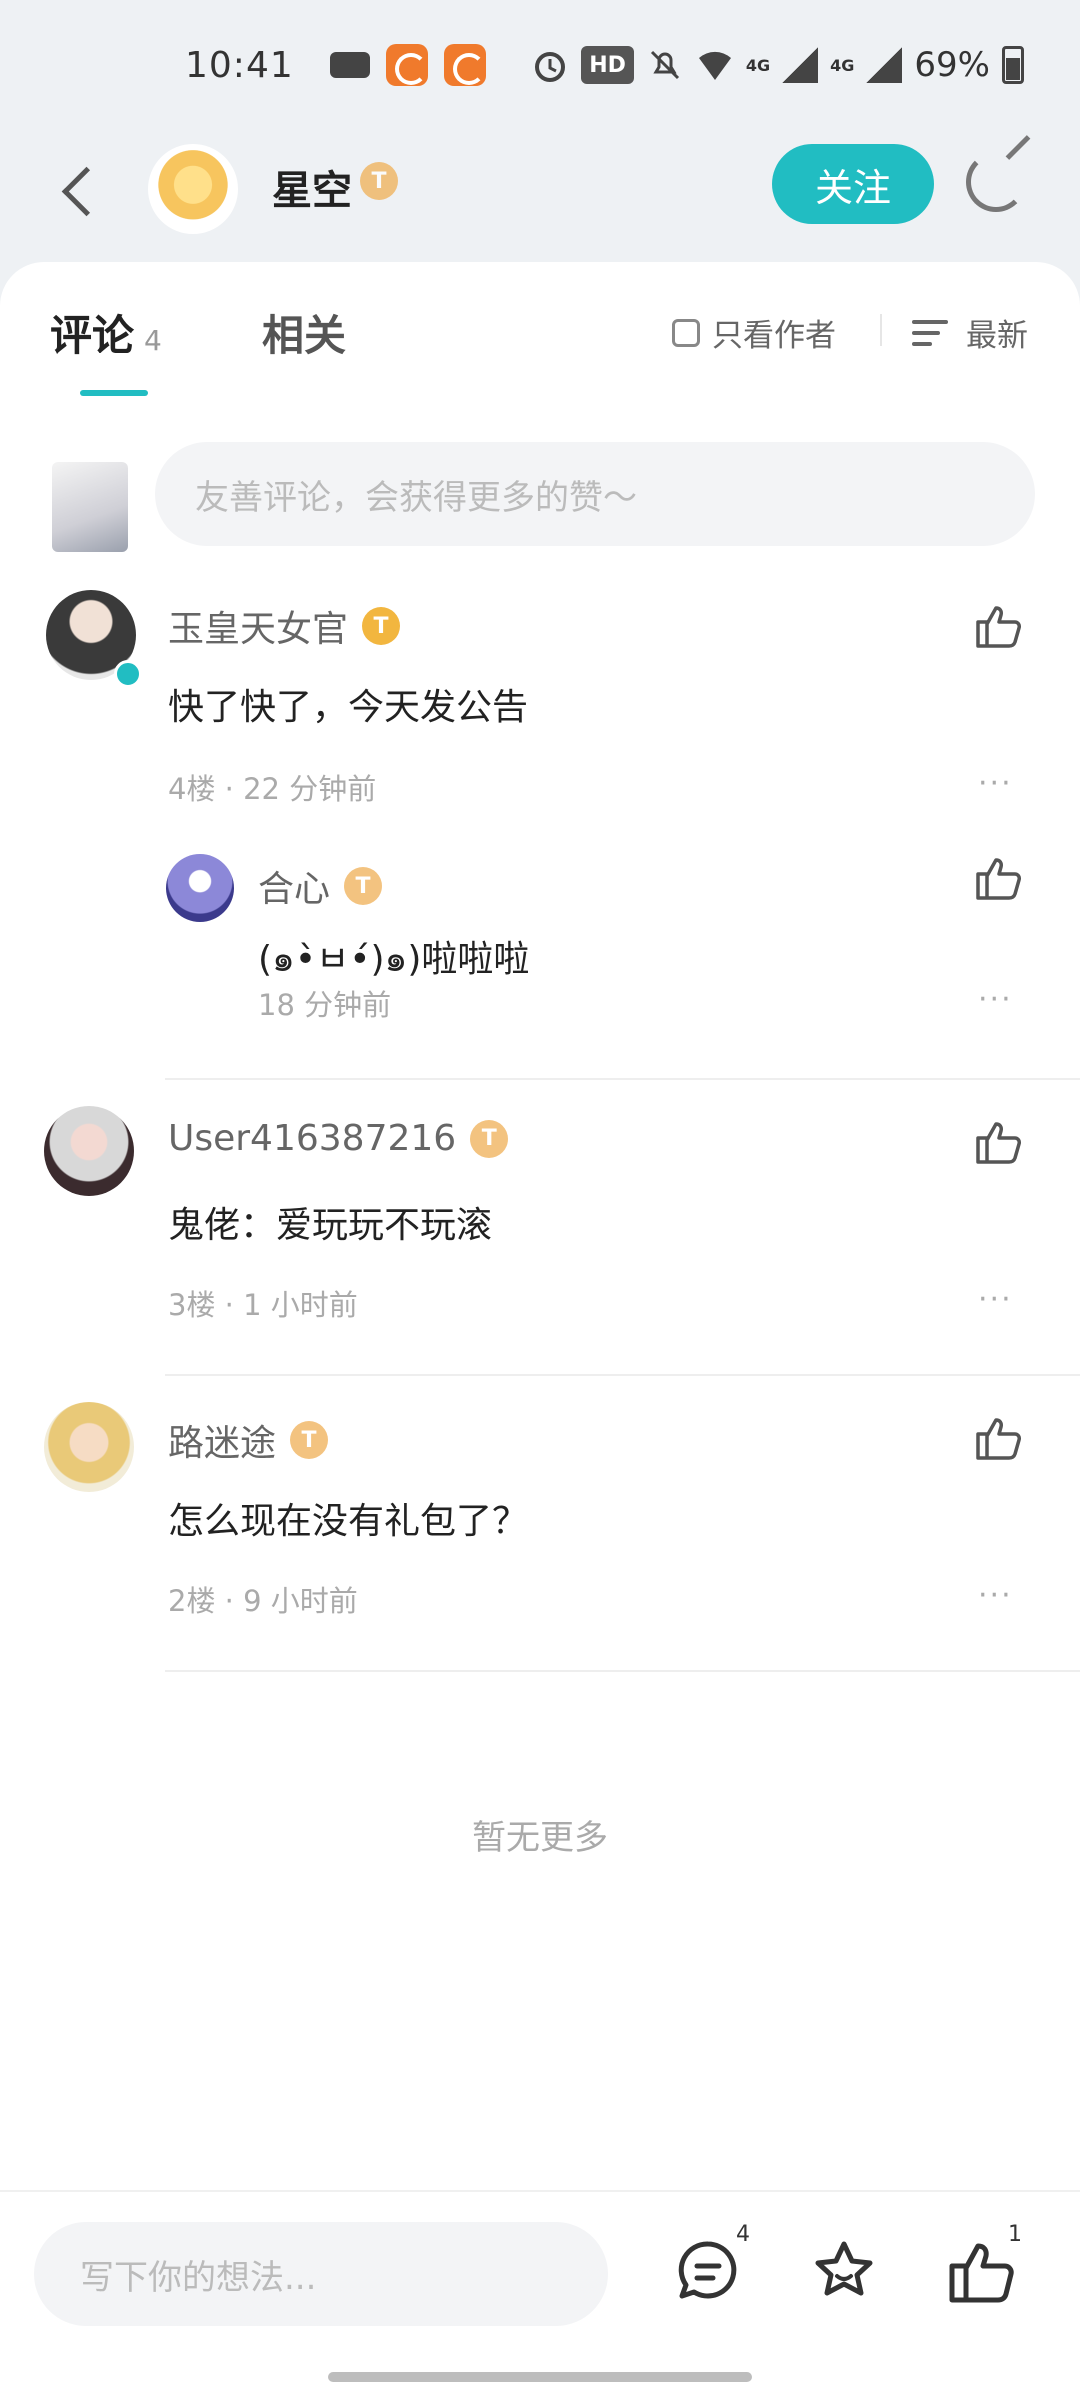  What do you see at coordinates (348, 1521) in the screenshot?
I see `comment-text: 怎么现在没有礼包了？` at bounding box center [348, 1521].